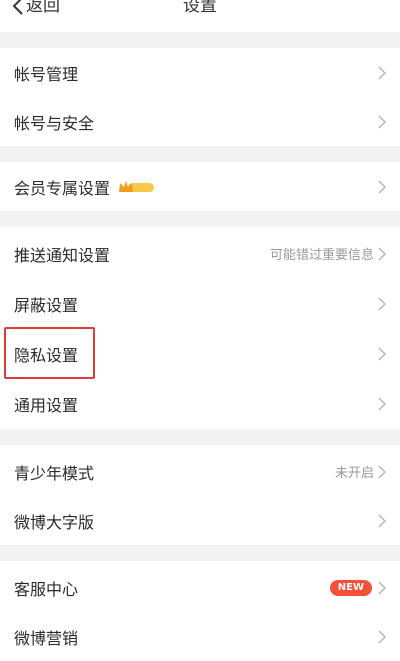 This screenshot has width=400, height=661. Describe the element at coordinates (200, 186) in the screenshot. I see `settings-item-member-settings: 会员专属设置` at that location.